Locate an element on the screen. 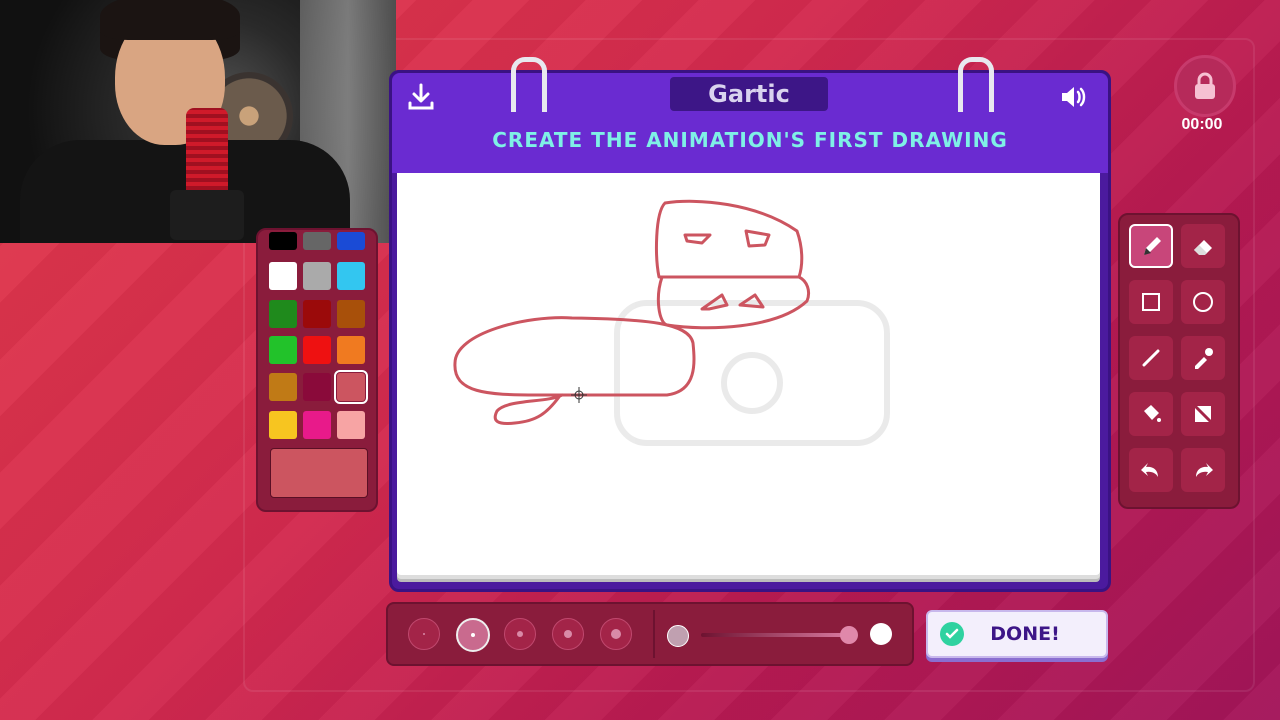 This screenshot has height=720, width=1280. gartic-logo: Gartic is located at coordinates (749, 94).